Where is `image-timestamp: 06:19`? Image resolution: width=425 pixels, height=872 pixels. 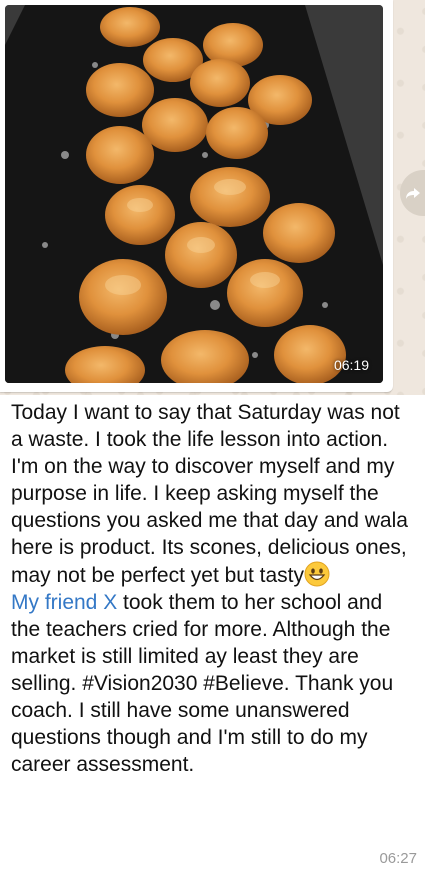
image-timestamp: 06:19 is located at coordinates (351, 365).